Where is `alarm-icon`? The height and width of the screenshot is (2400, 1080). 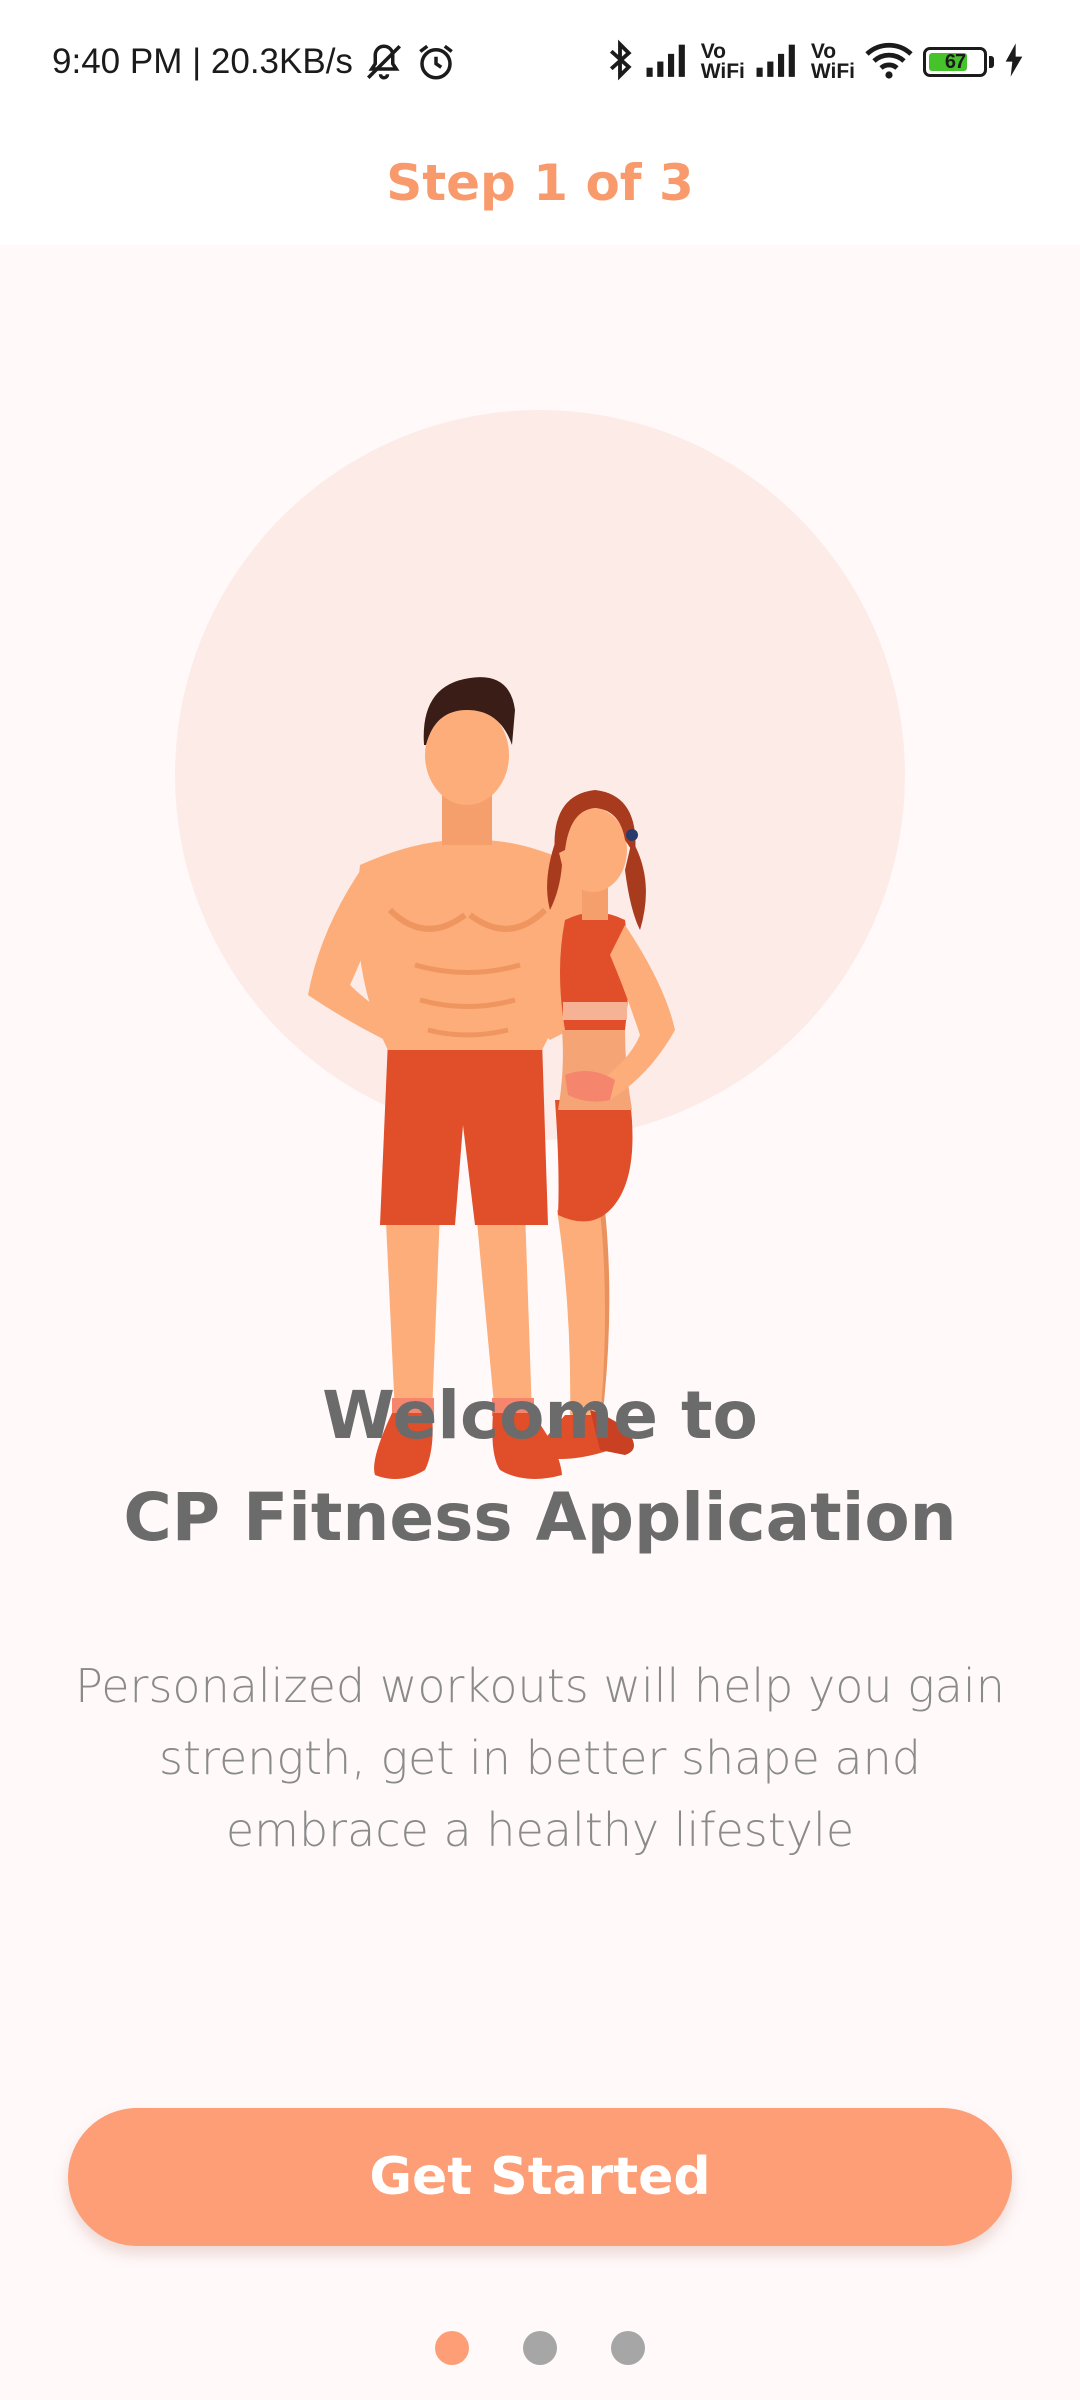 alarm-icon is located at coordinates (436, 62).